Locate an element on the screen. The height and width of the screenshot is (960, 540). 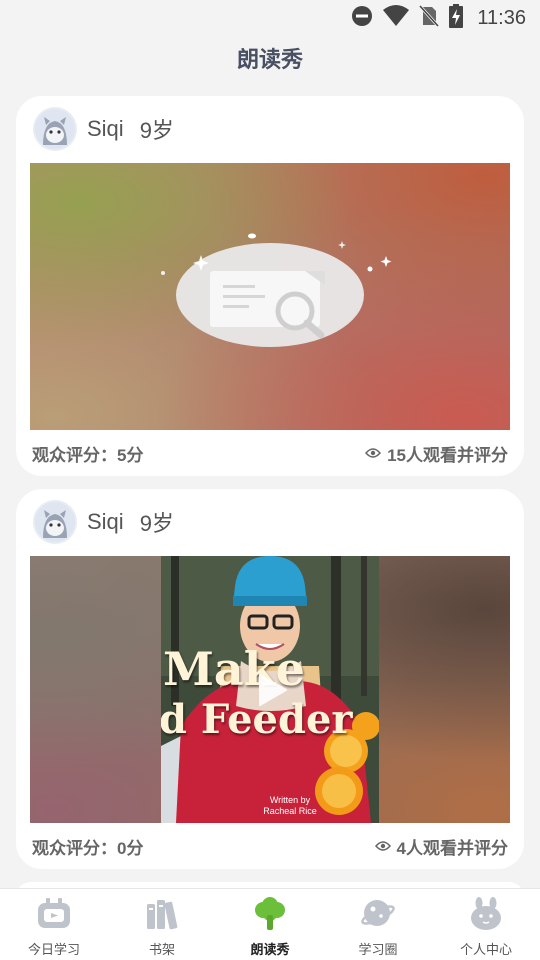
page-title: 朗读秀 is located at coordinates (269, 59).